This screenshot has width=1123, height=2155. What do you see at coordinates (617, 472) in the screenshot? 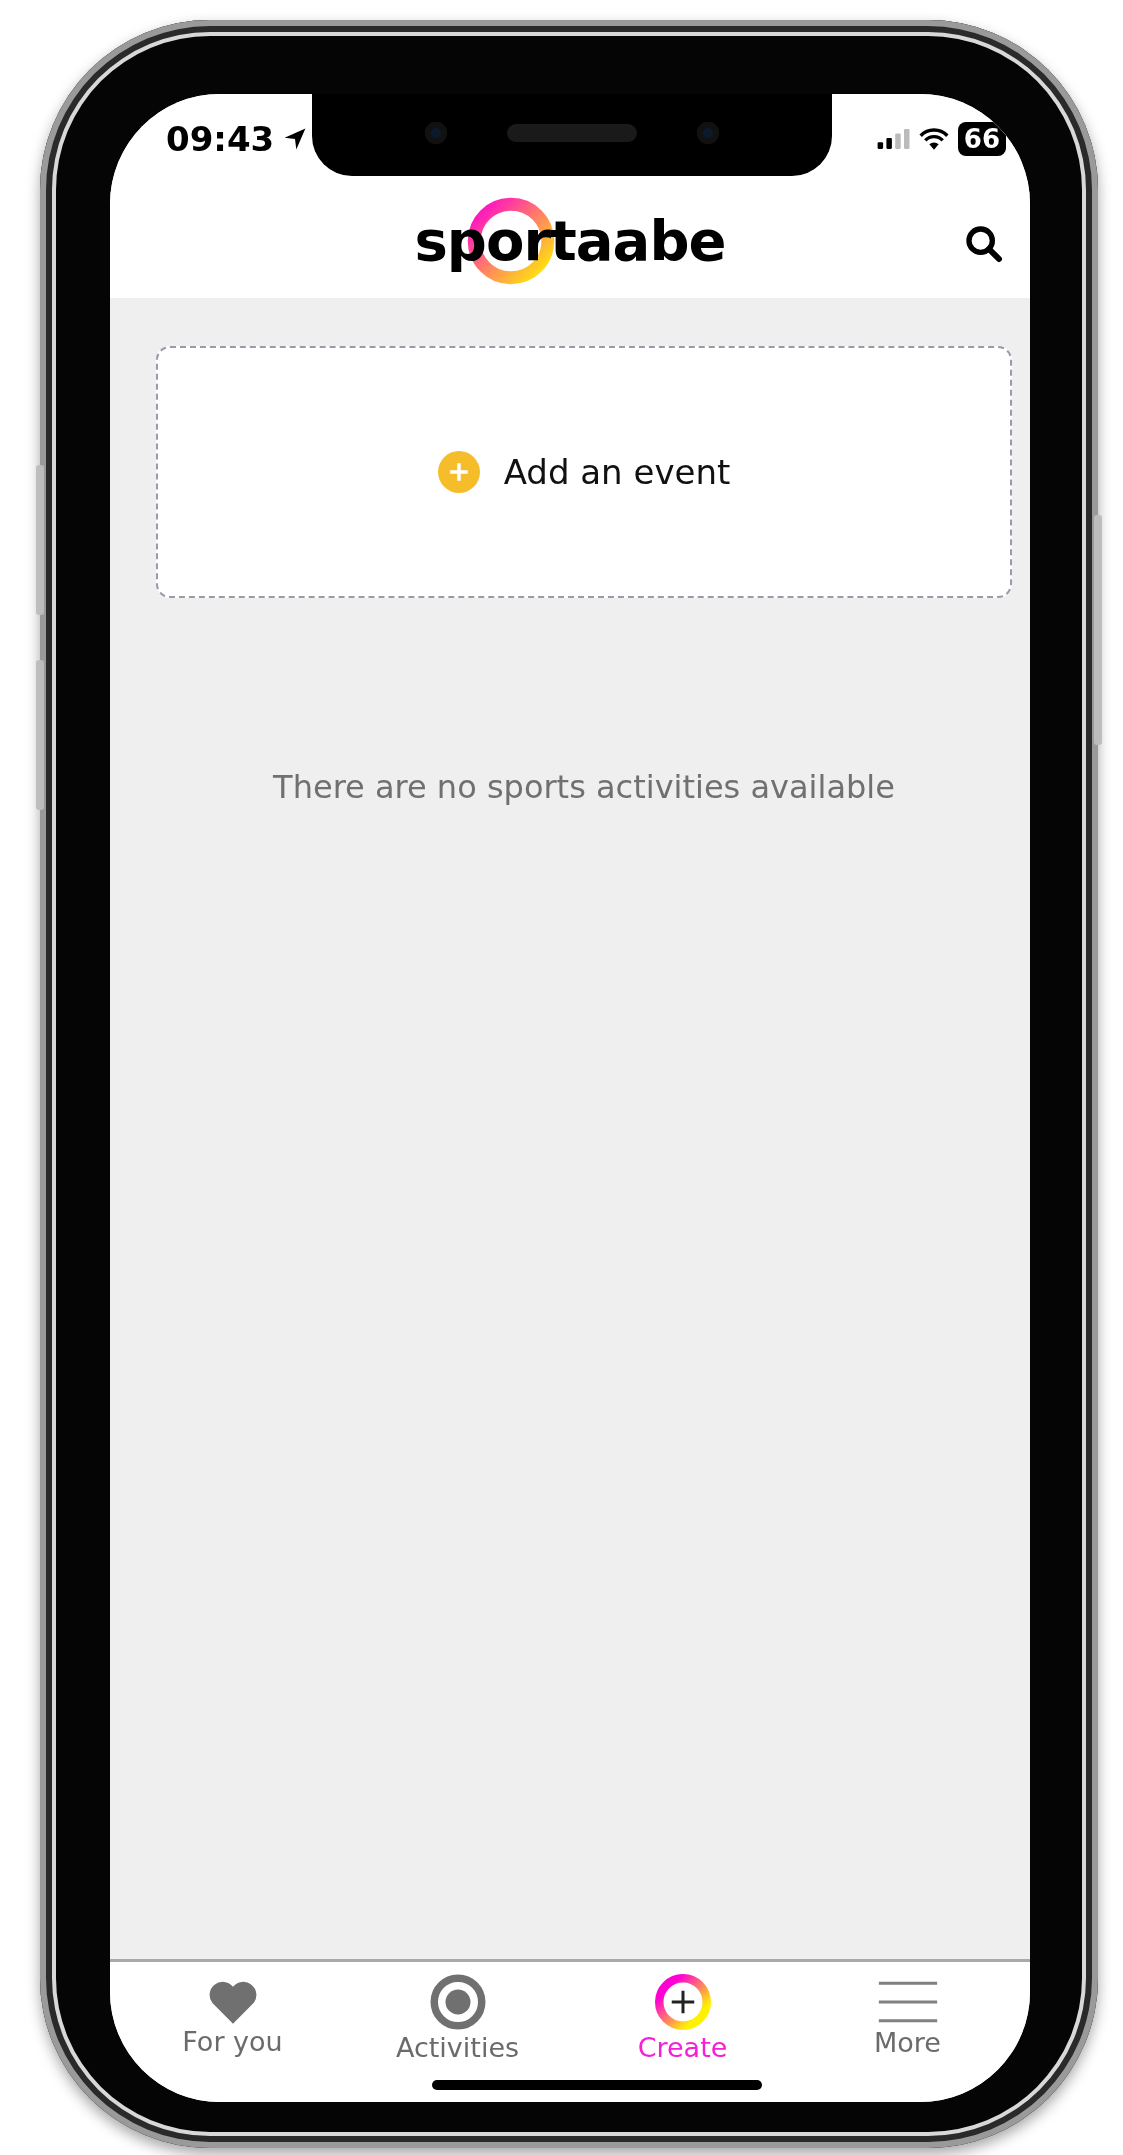
I see `add-event-label: Add an event` at bounding box center [617, 472].